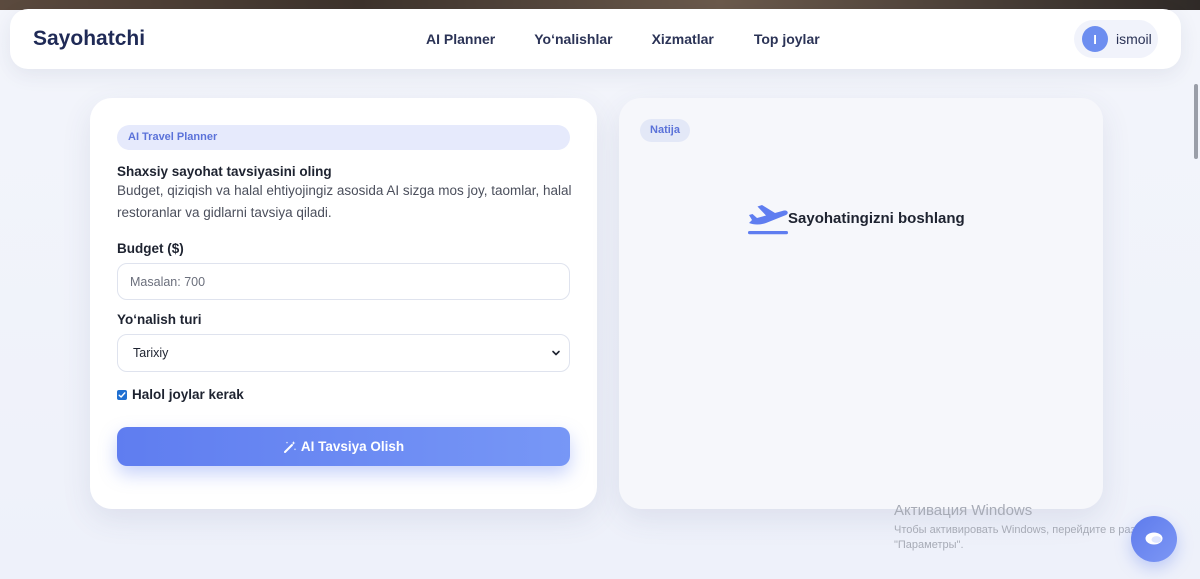 The width and height of the screenshot is (1200, 579). I want to click on result-badge: Natija, so click(665, 130).